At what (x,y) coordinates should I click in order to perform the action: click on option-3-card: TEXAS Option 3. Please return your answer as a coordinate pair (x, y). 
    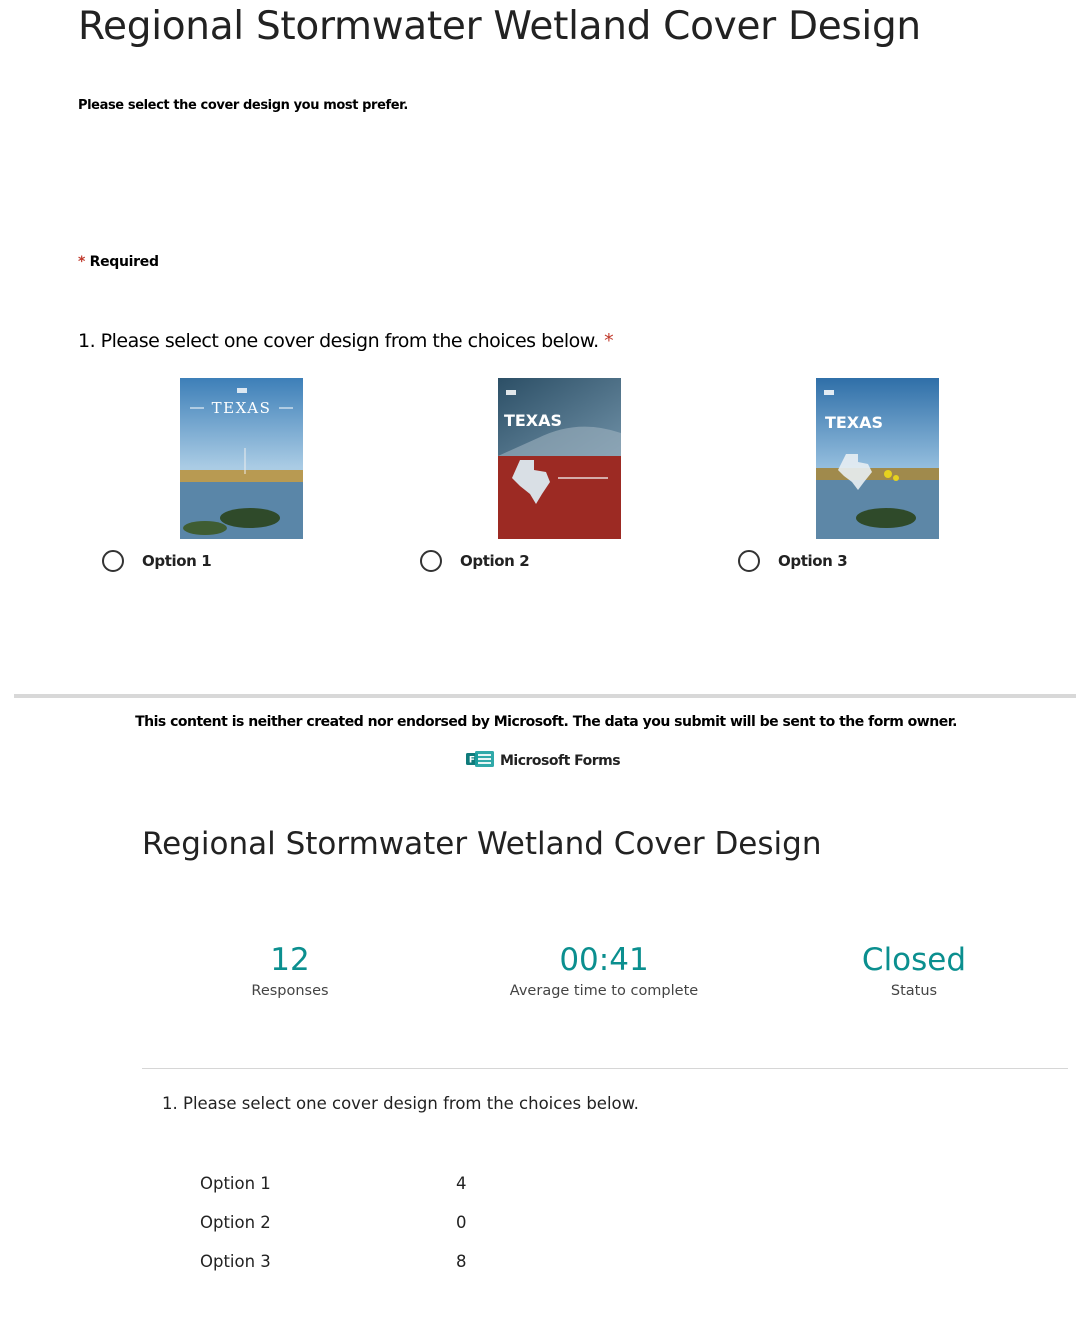
    Looking at the image, I should click on (838, 478).